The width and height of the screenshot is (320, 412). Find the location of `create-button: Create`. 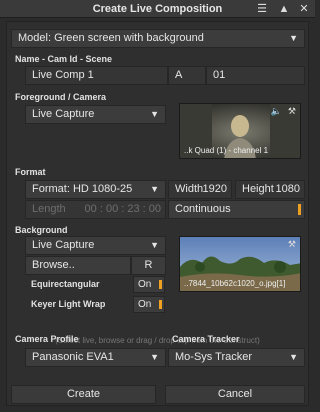

create-button: Create is located at coordinates (83, 394).